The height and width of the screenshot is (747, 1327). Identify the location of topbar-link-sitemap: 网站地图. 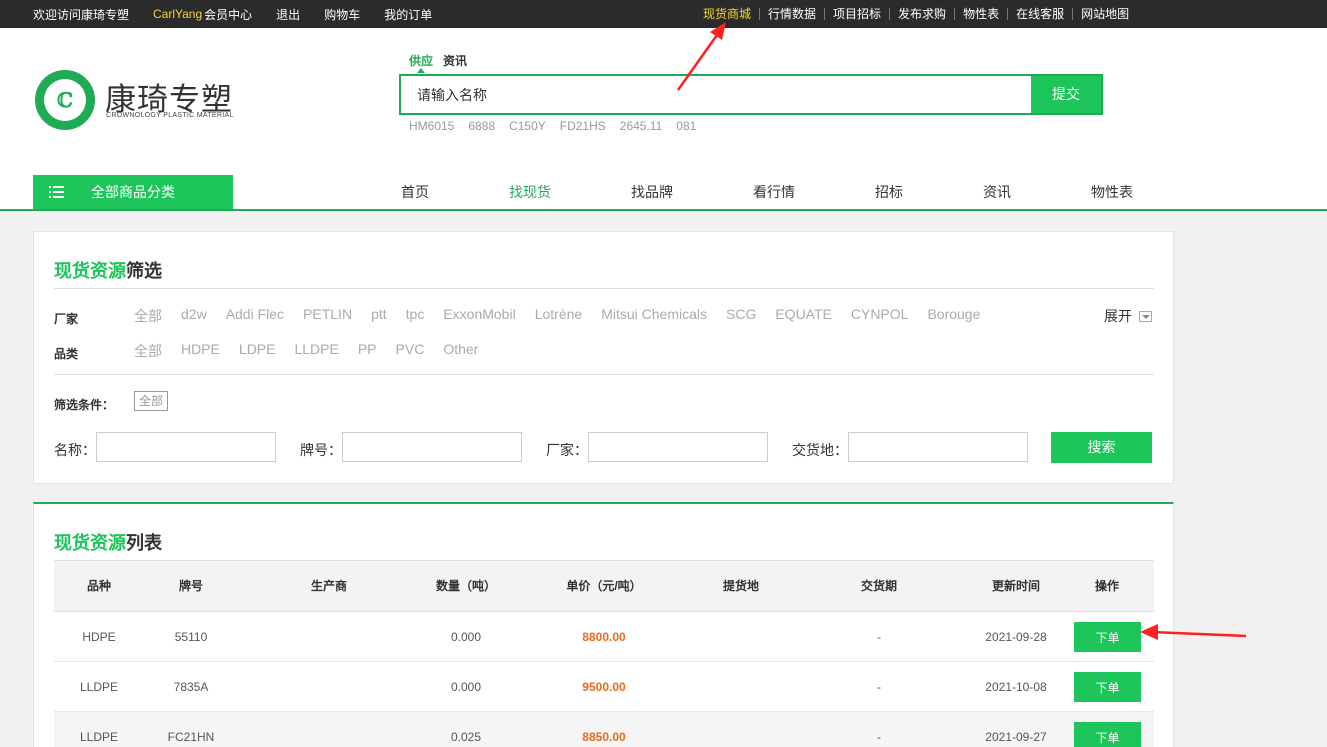
(1104, 14).